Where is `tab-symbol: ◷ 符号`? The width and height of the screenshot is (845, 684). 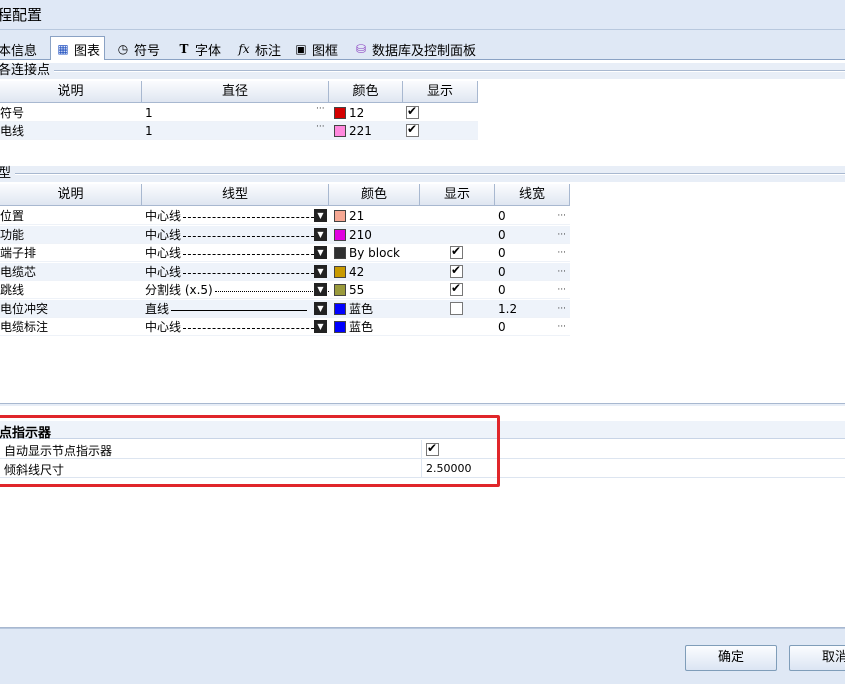
tab-symbol: ◷ 符号 is located at coordinates (137, 49).